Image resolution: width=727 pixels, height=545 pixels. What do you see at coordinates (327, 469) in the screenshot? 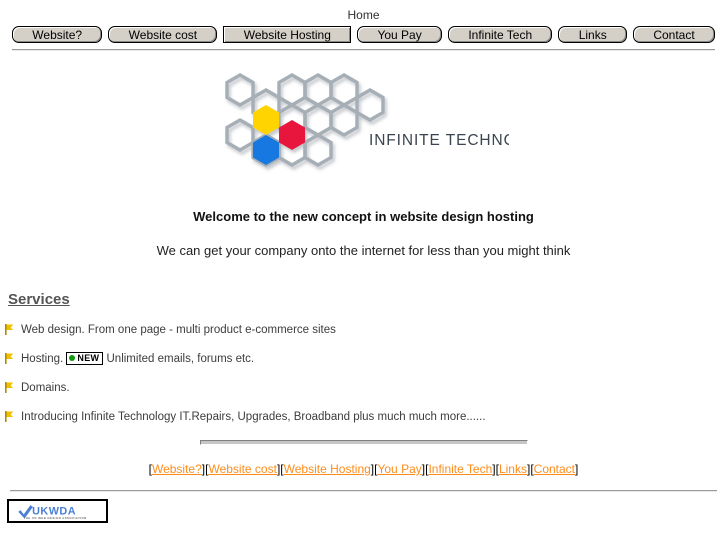
I see `footer-link-website-hosting: Website Hosting` at bounding box center [327, 469].